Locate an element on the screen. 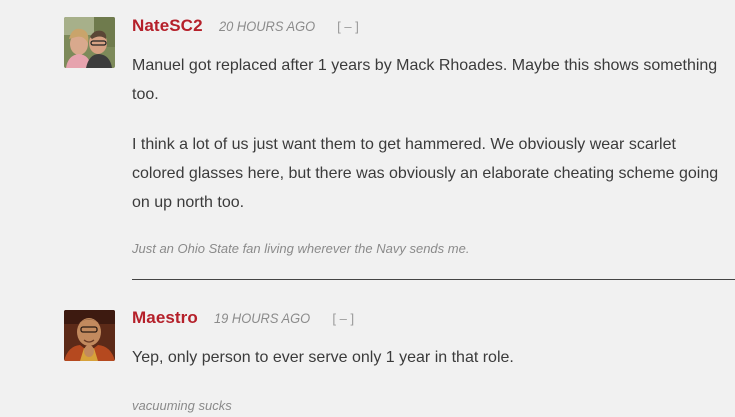 This screenshot has height=417, width=735. username-link: Maestro is located at coordinates (165, 318).